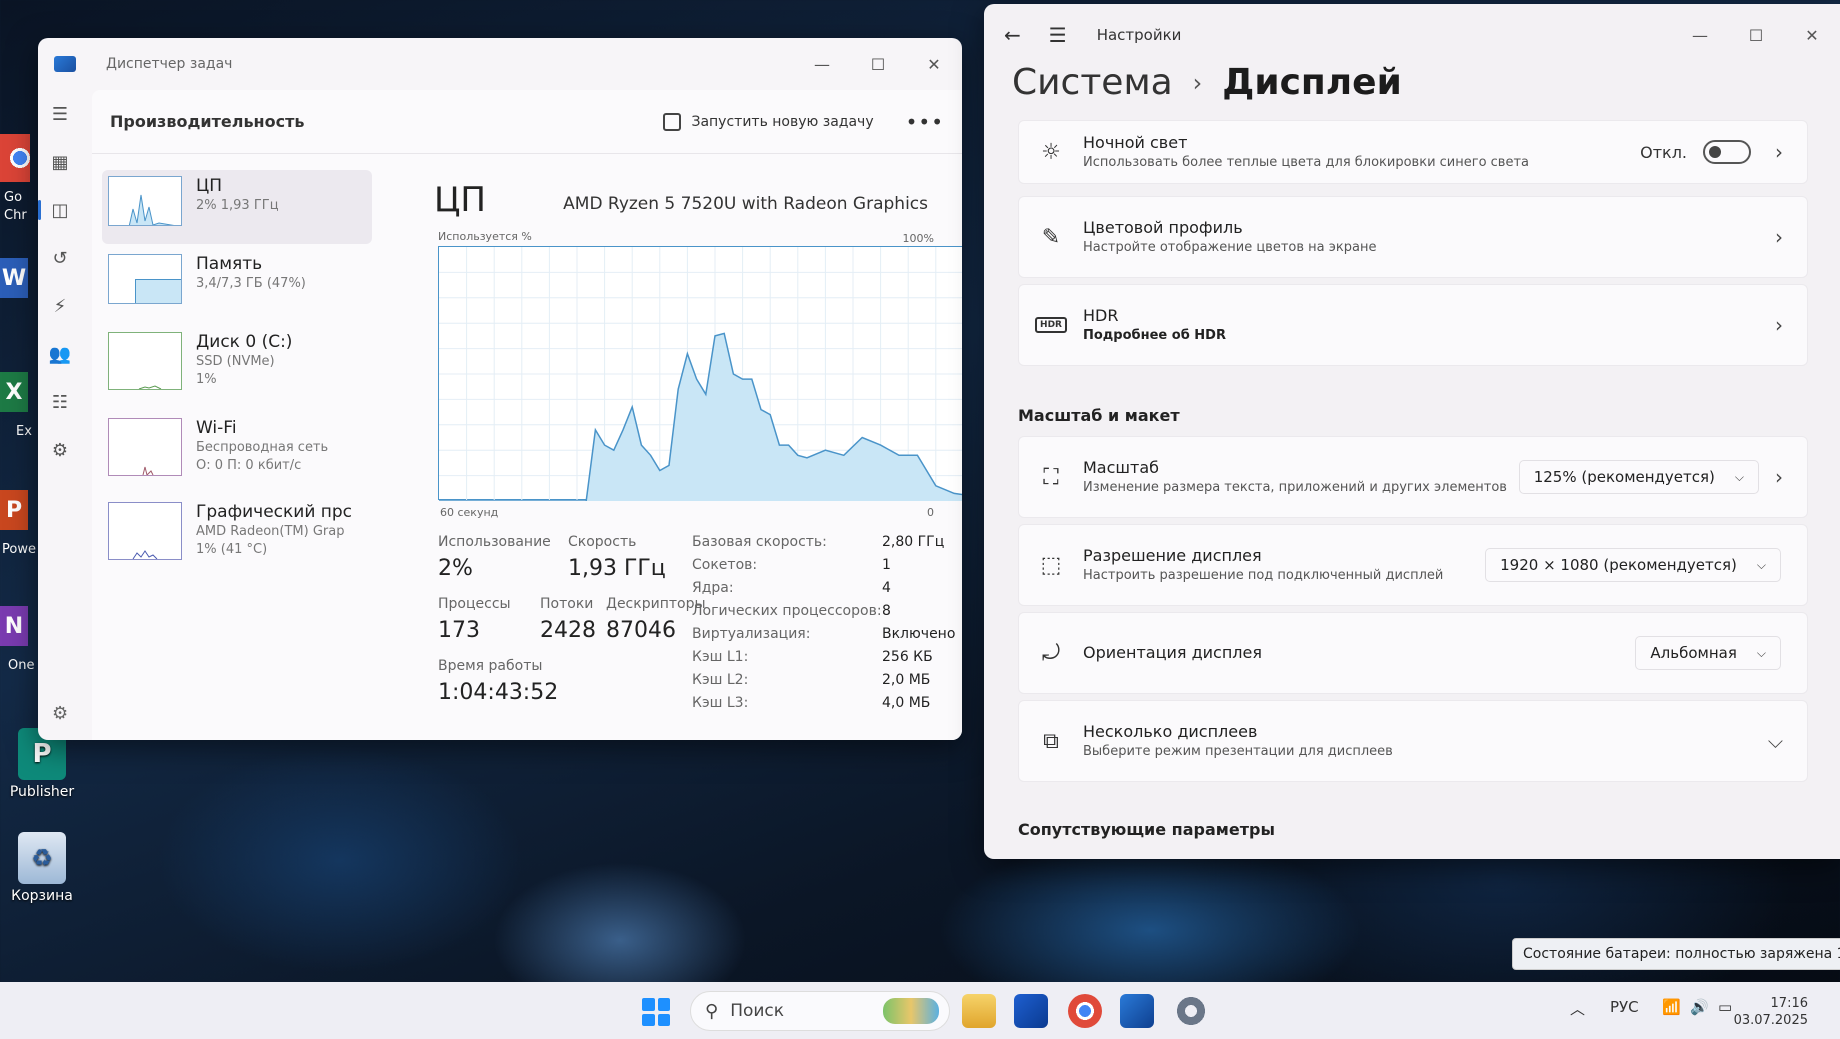  I want to click on resolution-dropdown: 1920 × 1080 (рекомендуется) ⌵, so click(1633, 565).